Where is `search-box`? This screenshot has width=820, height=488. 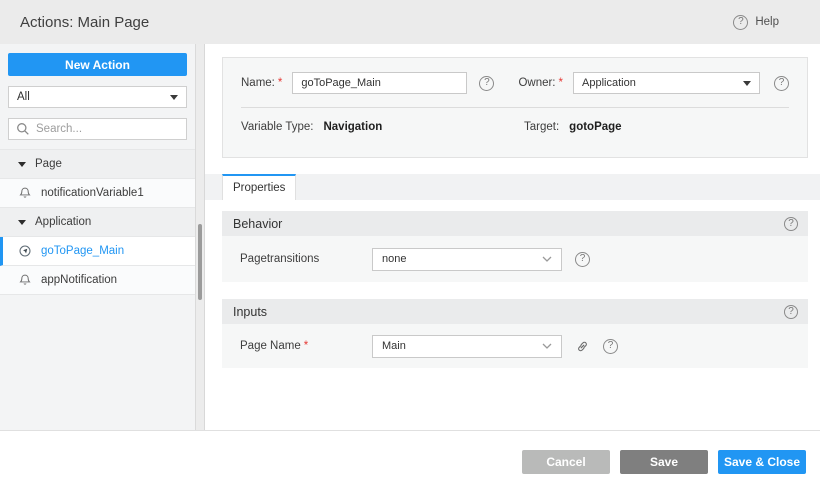 search-box is located at coordinates (99, 129).